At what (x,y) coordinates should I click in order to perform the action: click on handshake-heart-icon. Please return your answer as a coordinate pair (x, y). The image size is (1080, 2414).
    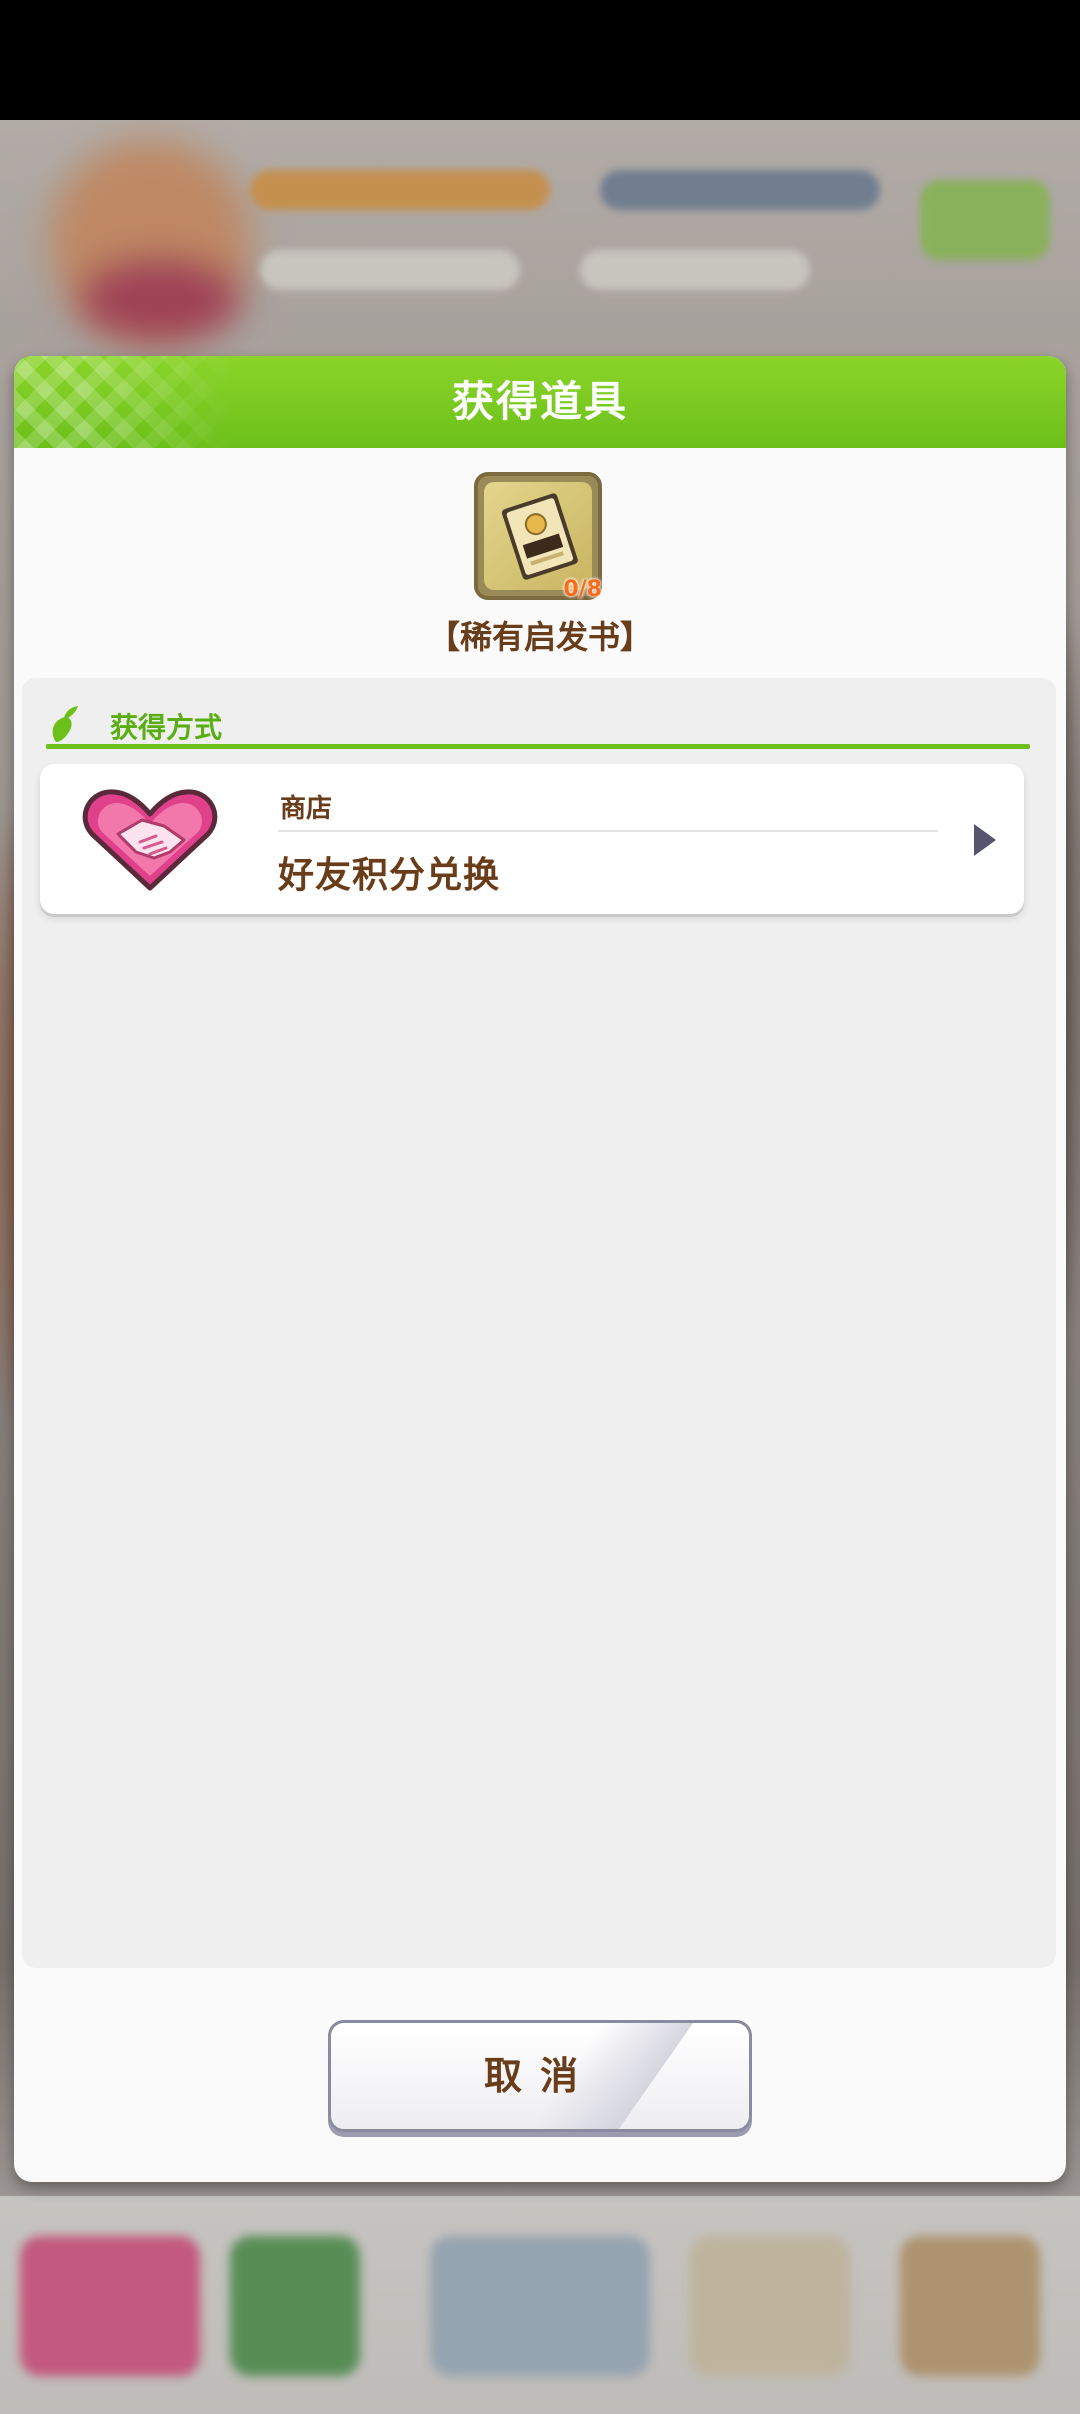
    Looking at the image, I should click on (150, 840).